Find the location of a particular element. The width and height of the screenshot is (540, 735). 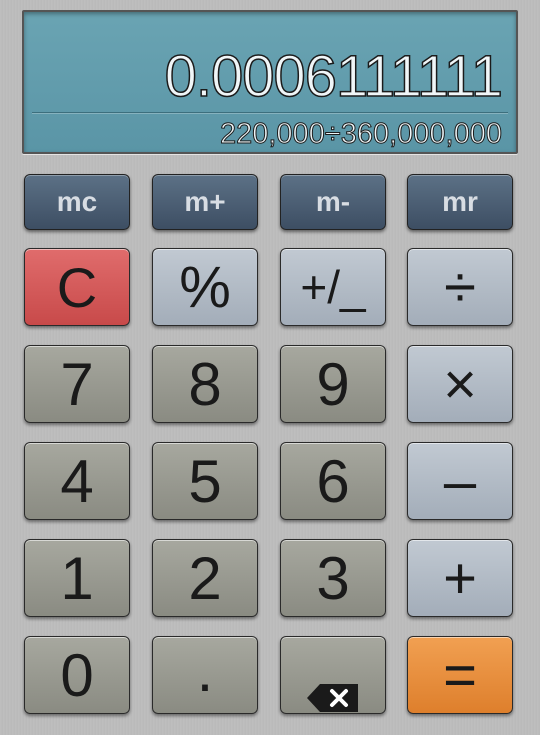

minus-button: – is located at coordinates (460, 481).